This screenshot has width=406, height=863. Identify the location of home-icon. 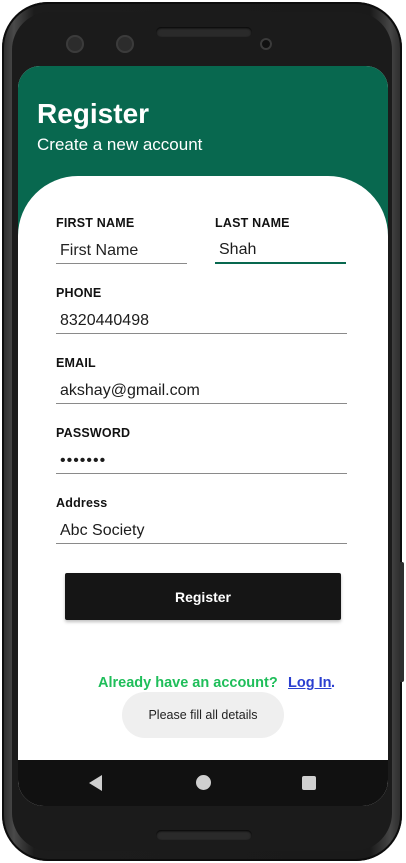
(203, 782).